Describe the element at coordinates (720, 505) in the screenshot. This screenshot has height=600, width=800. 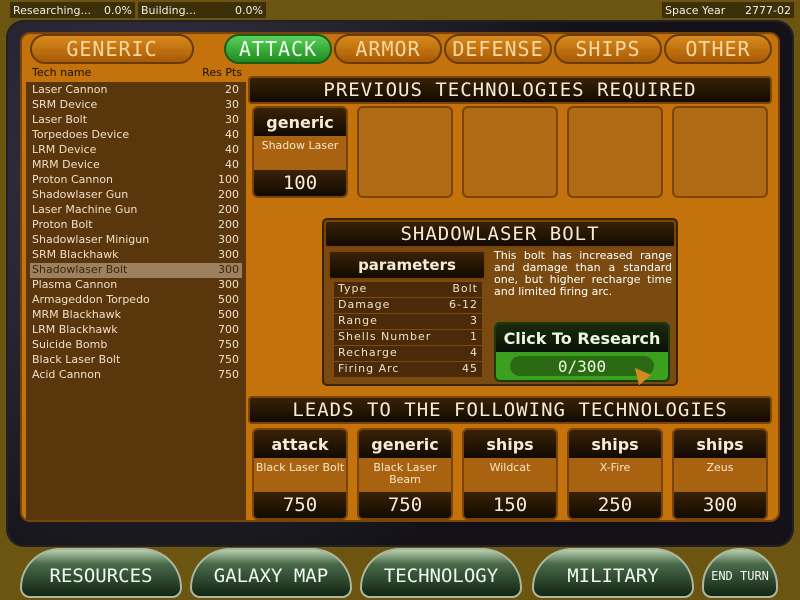
I see `tech-card-pts: 300` at that location.